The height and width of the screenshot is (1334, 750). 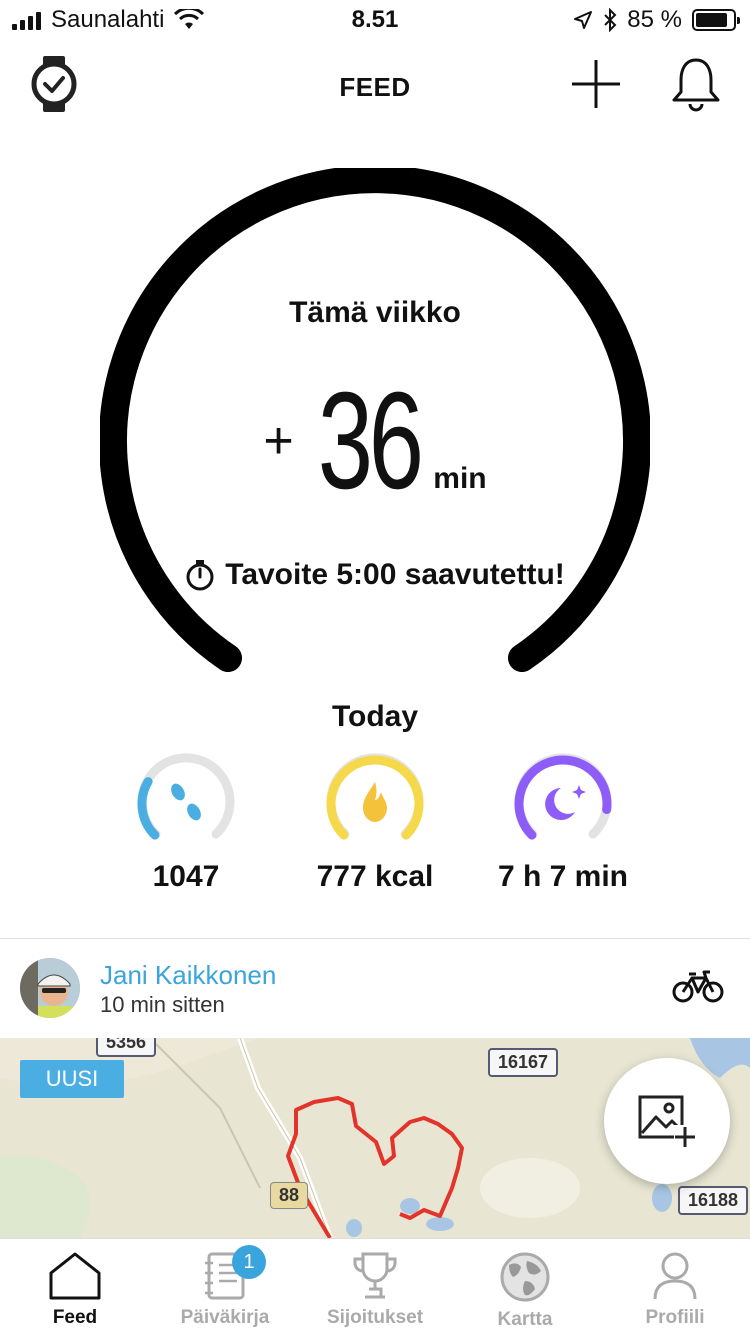 What do you see at coordinates (225, 1286) in the screenshot?
I see `tab-diary: 1 Päiväkirja` at bounding box center [225, 1286].